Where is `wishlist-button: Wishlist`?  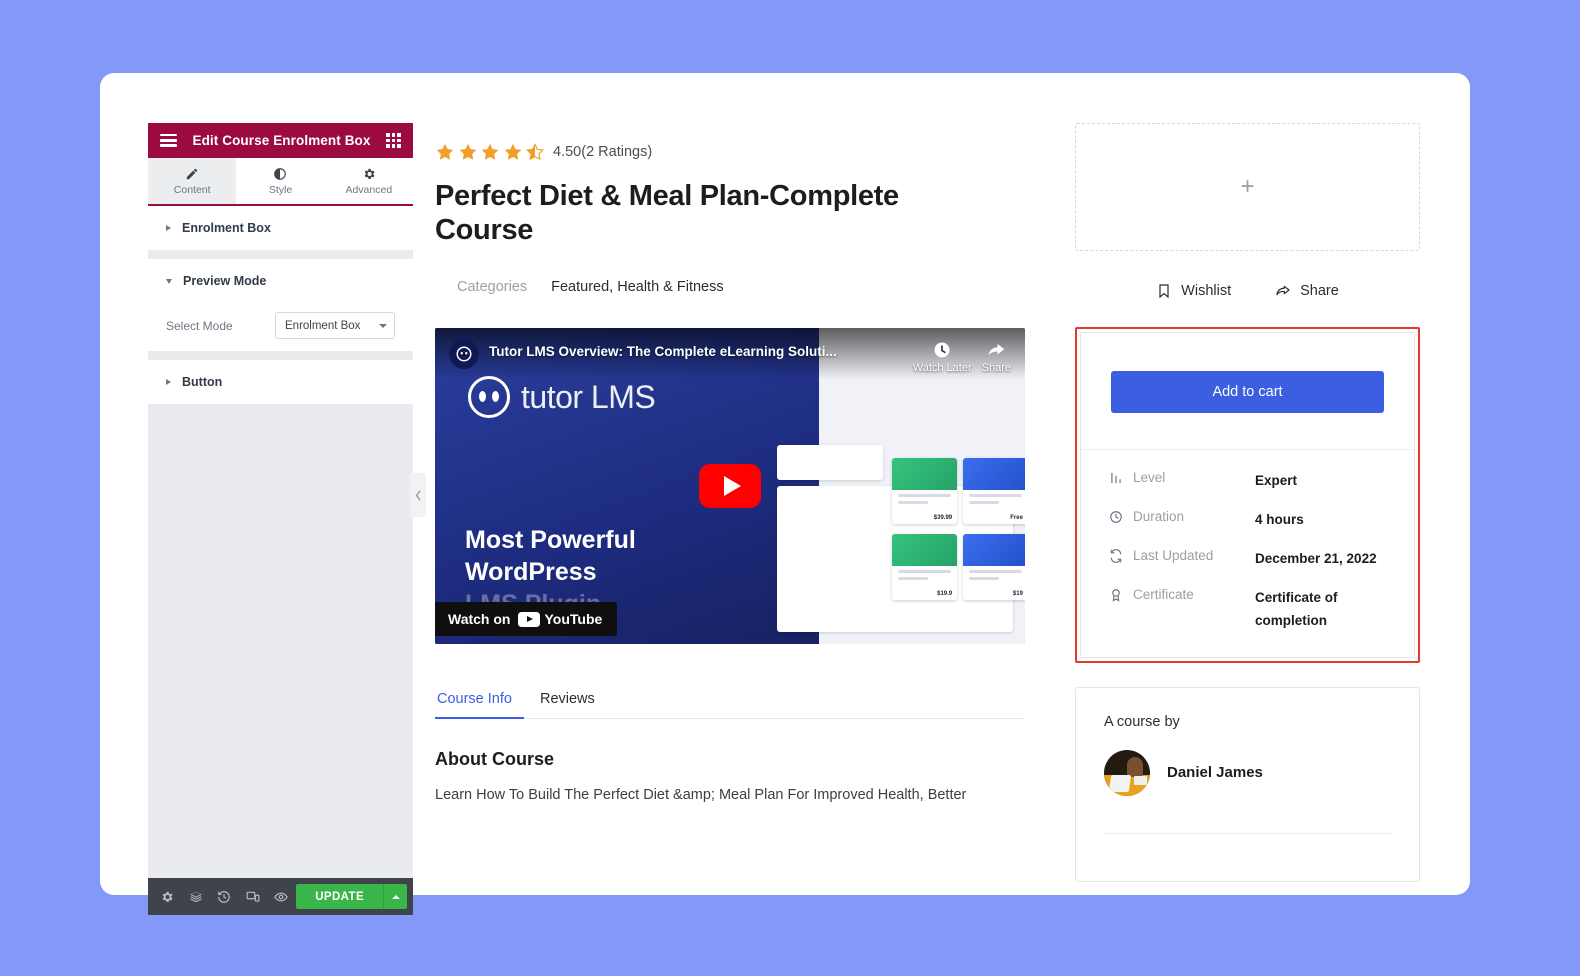
wishlist-button: Wishlist is located at coordinates (1193, 291).